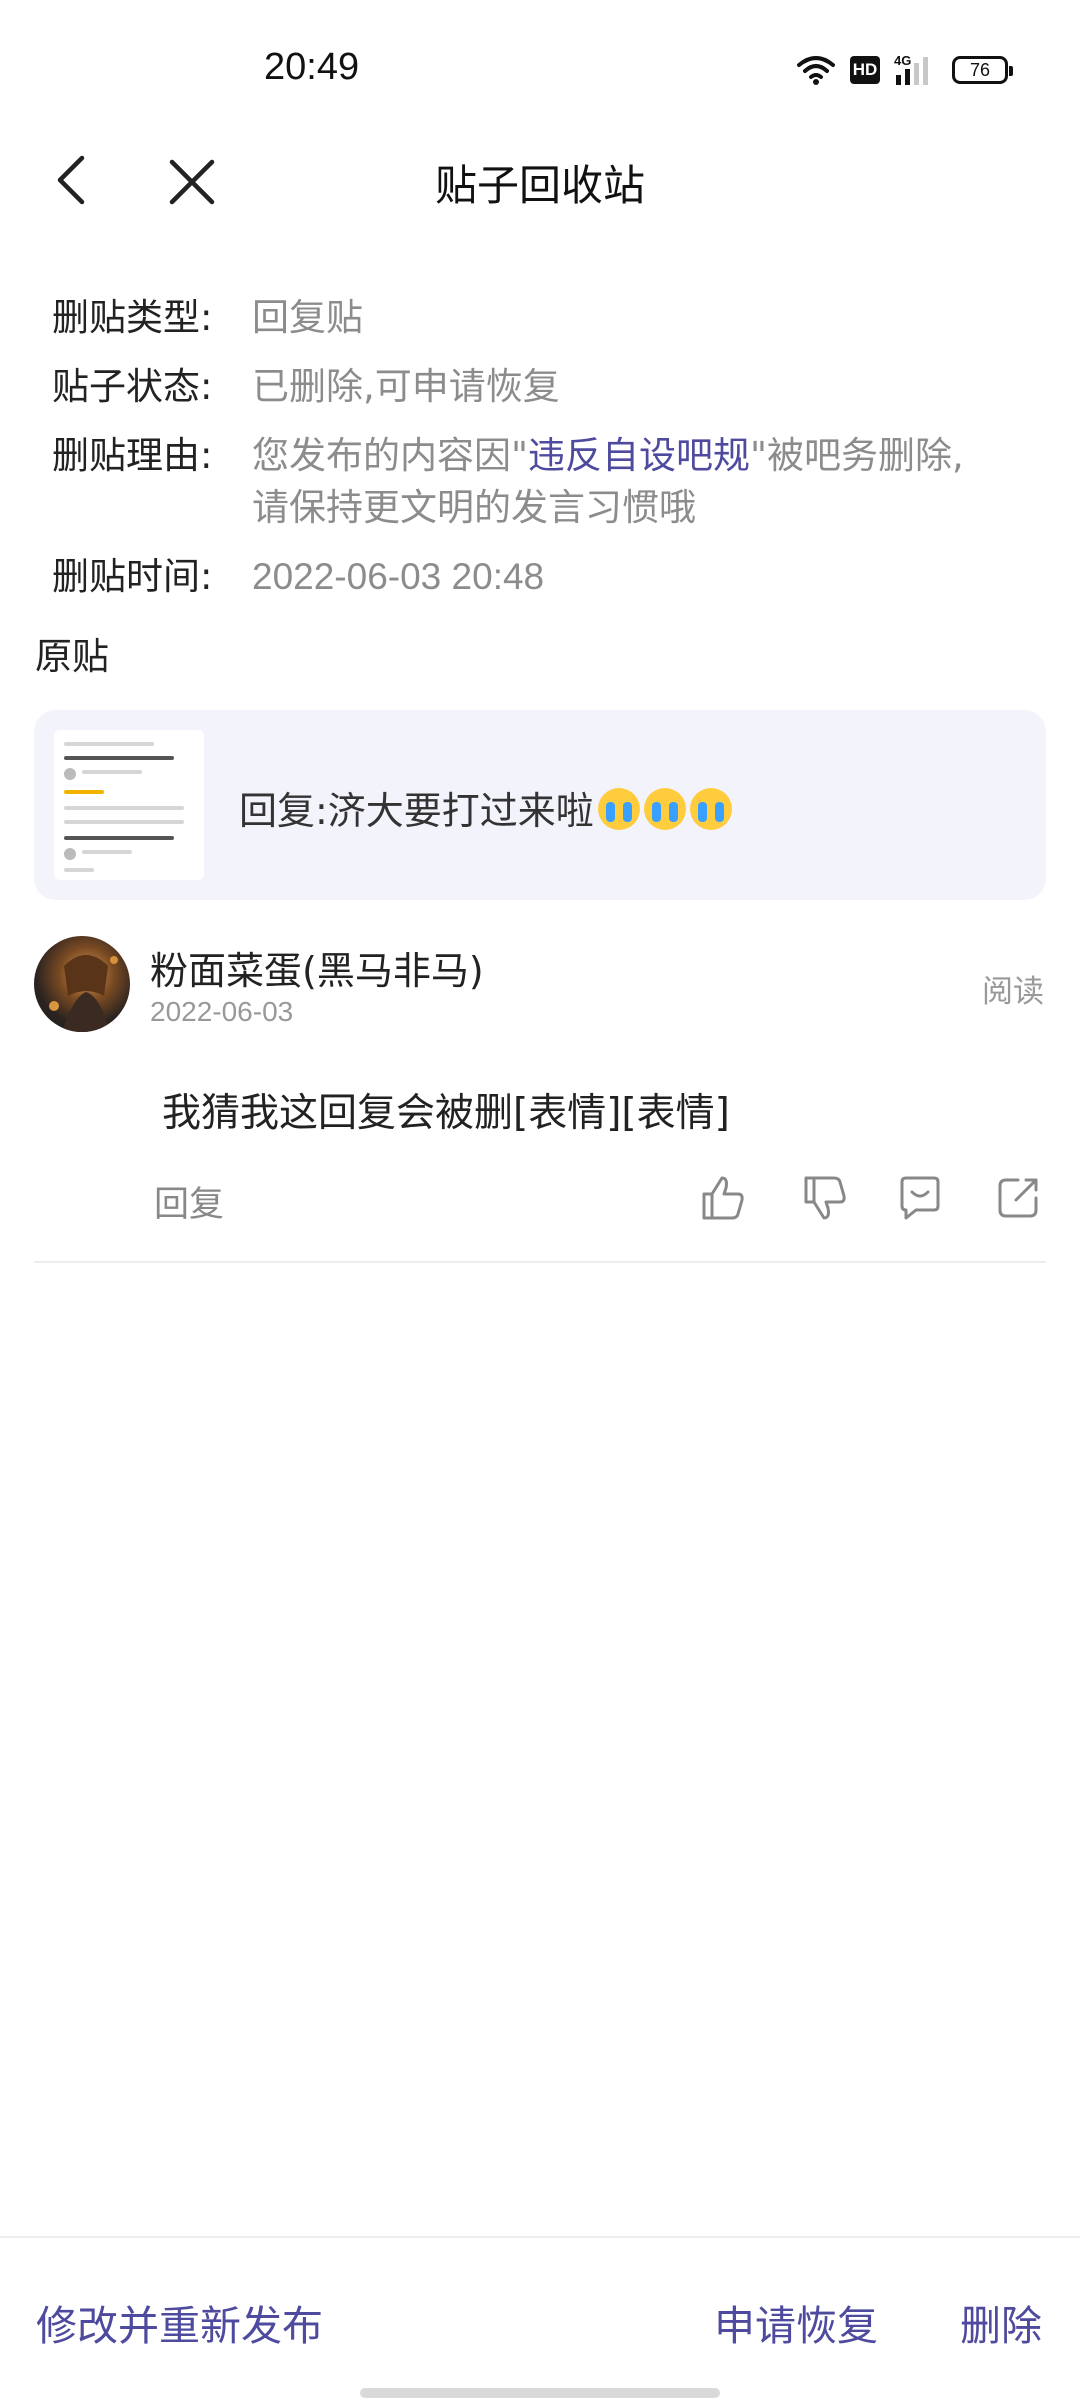 This screenshot has width=1080, height=2400. I want to click on reason-line2: 请保持更文明的发言习惯哦, so click(474, 507).